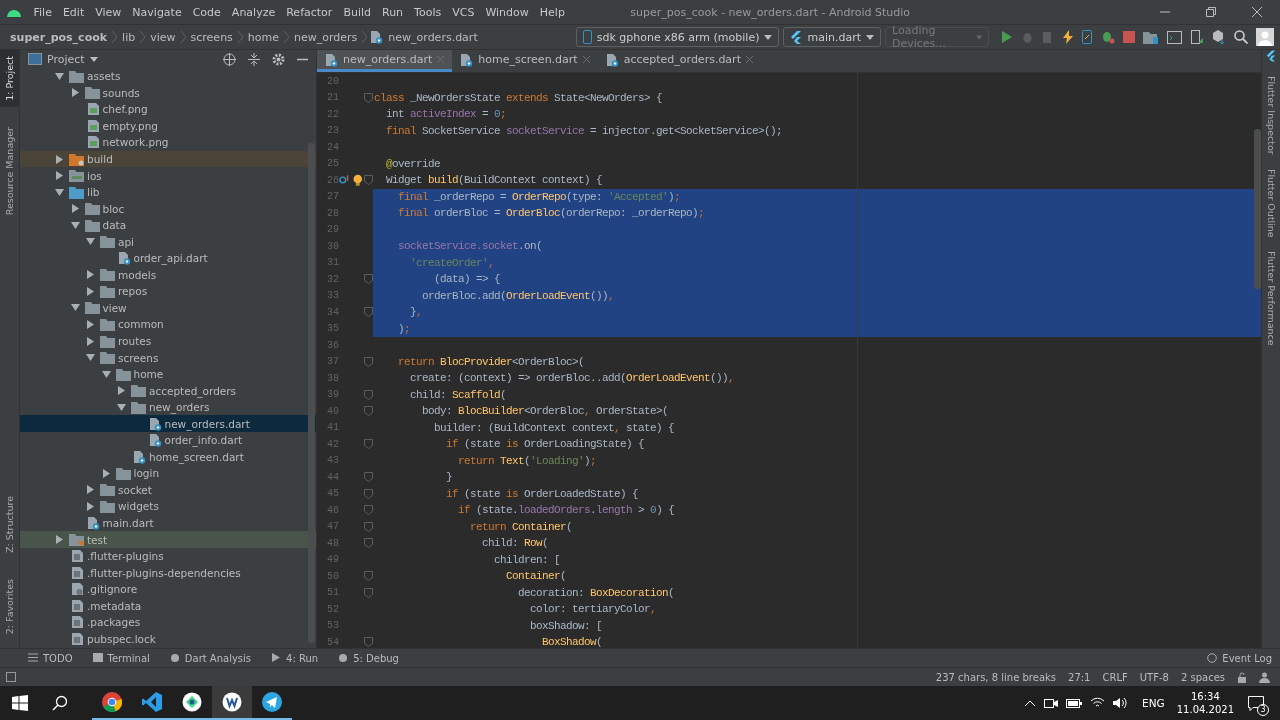 The width and height of the screenshot is (1280, 720). What do you see at coordinates (168, 275) in the screenshot?
I see `tree-item: models` at bounding box center [168, 275].